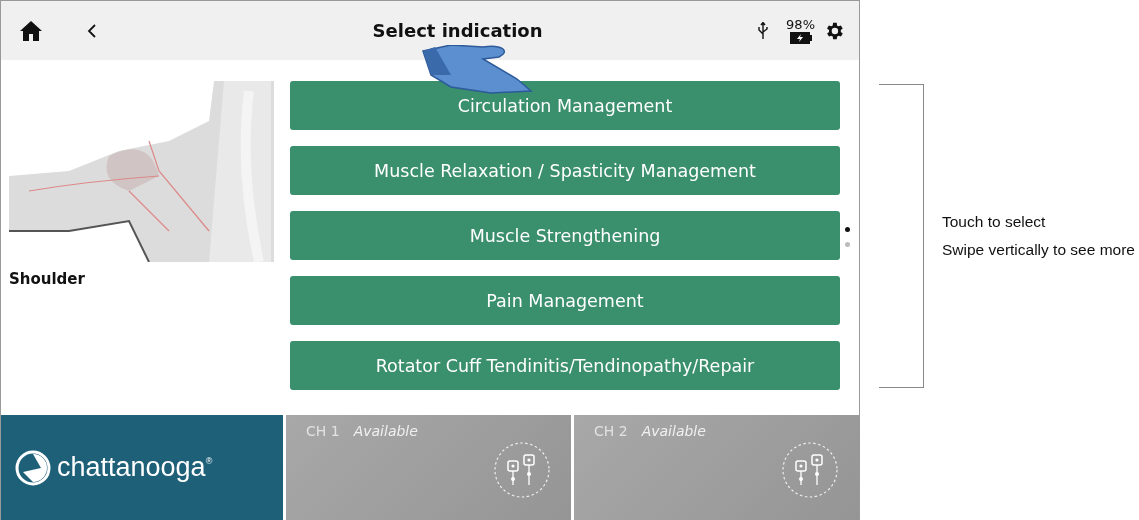 The height and width of the screenshot is (520, 1139). What do you see at coordinates (763, 30) in the screenshot?
I see `usb-icon` at bounding box center [763, 30].